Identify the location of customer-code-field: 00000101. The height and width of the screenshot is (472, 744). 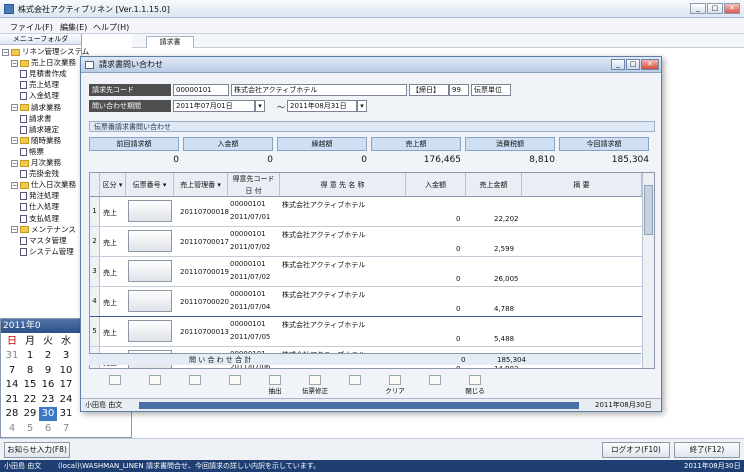
(201, 90).